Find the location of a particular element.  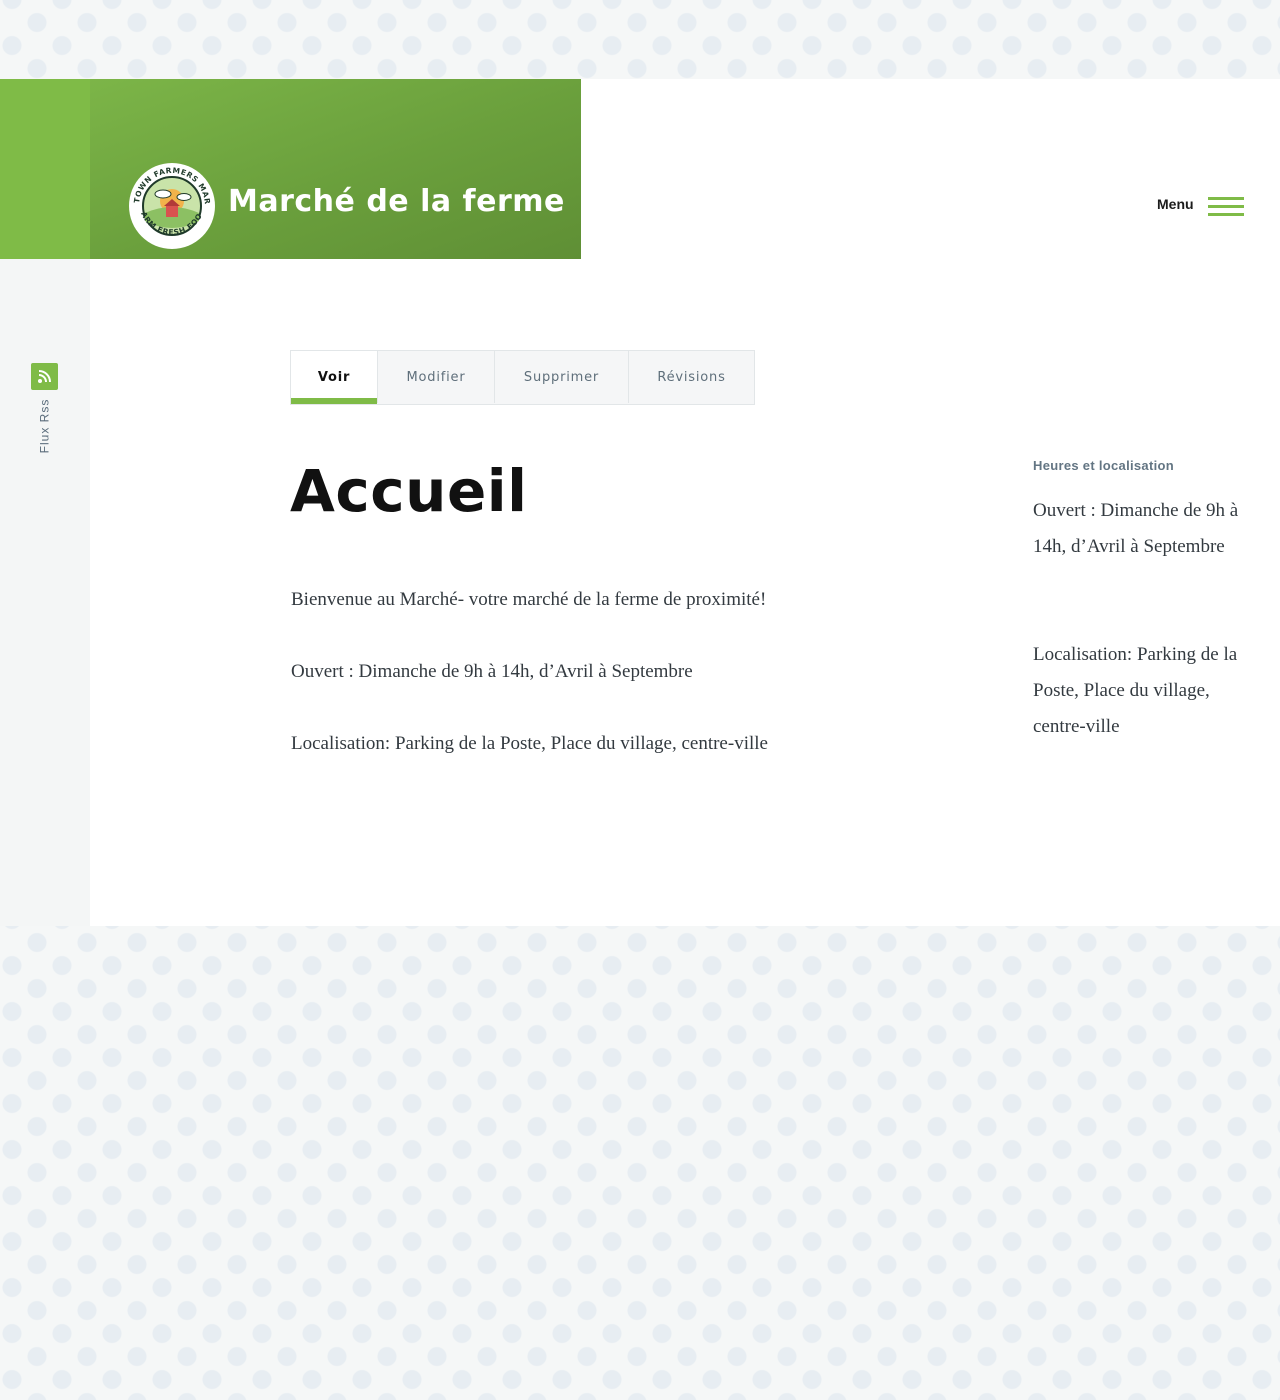

rss-icon is located at coordinates (44, 376).